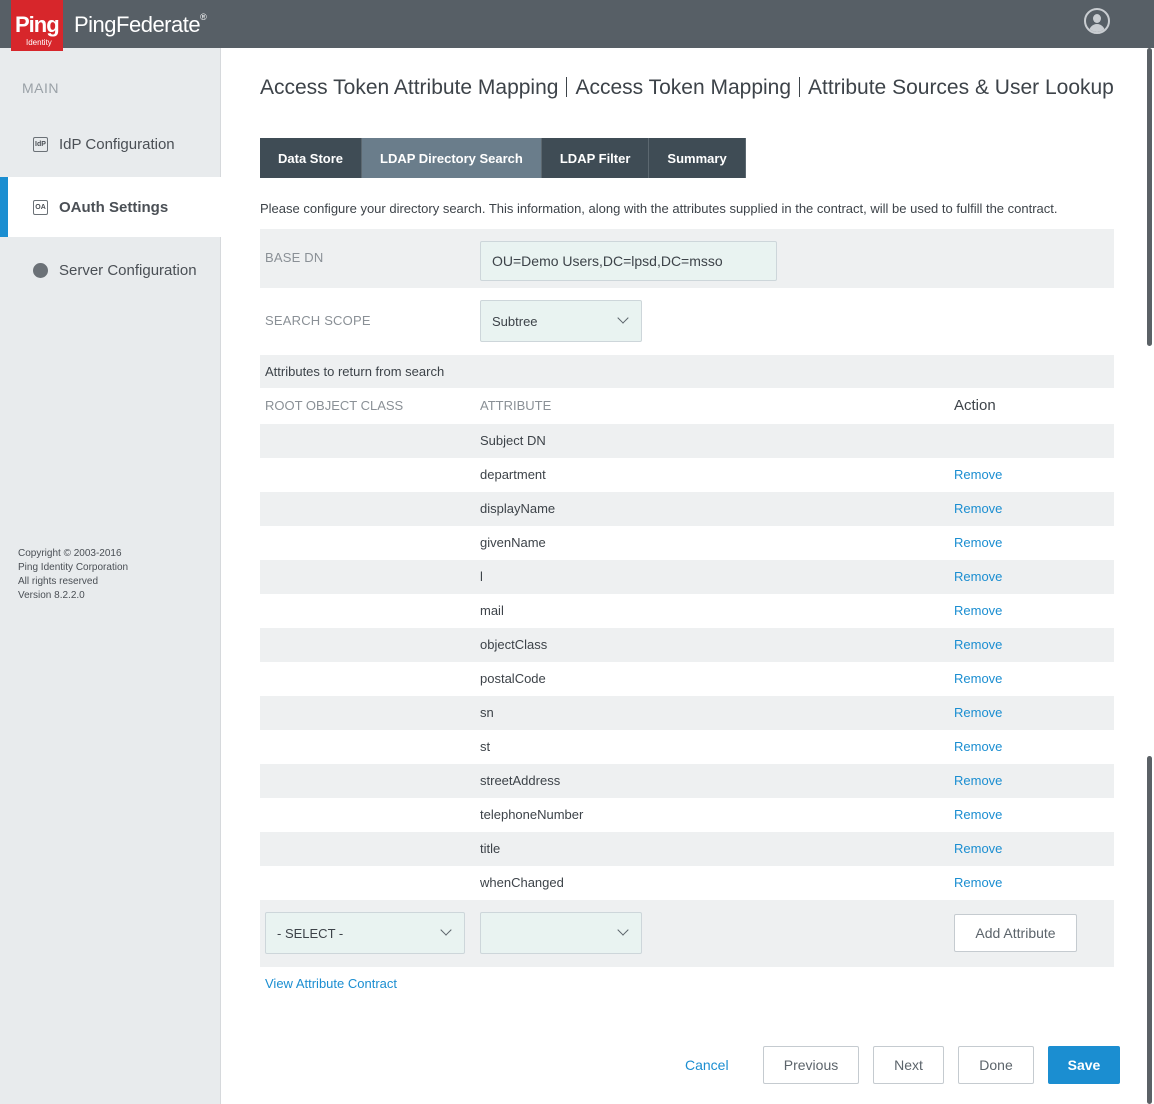 This screenshot has height=1104, width=1154. I want to click on table-row: objectClass Remove, so click(687, 645).